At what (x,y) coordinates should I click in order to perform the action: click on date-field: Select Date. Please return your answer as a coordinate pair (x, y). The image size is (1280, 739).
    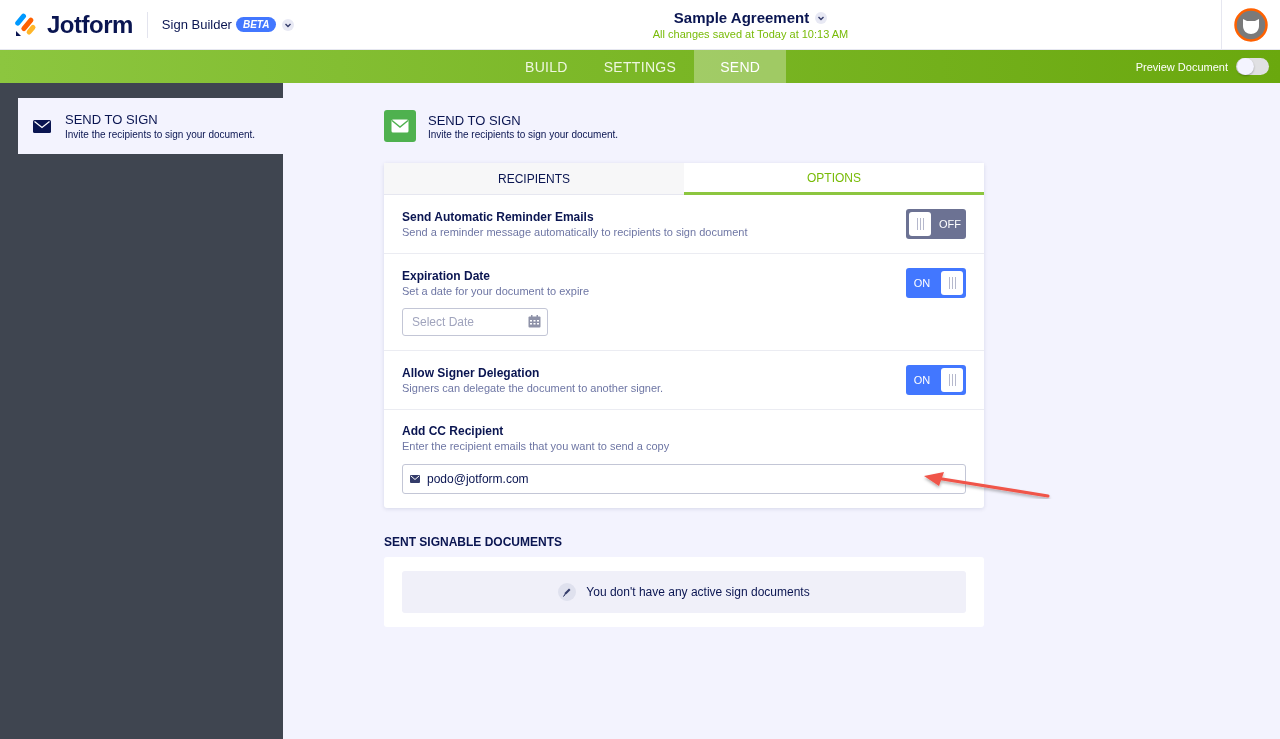
    Looking at the image, I should click on (475, 322).